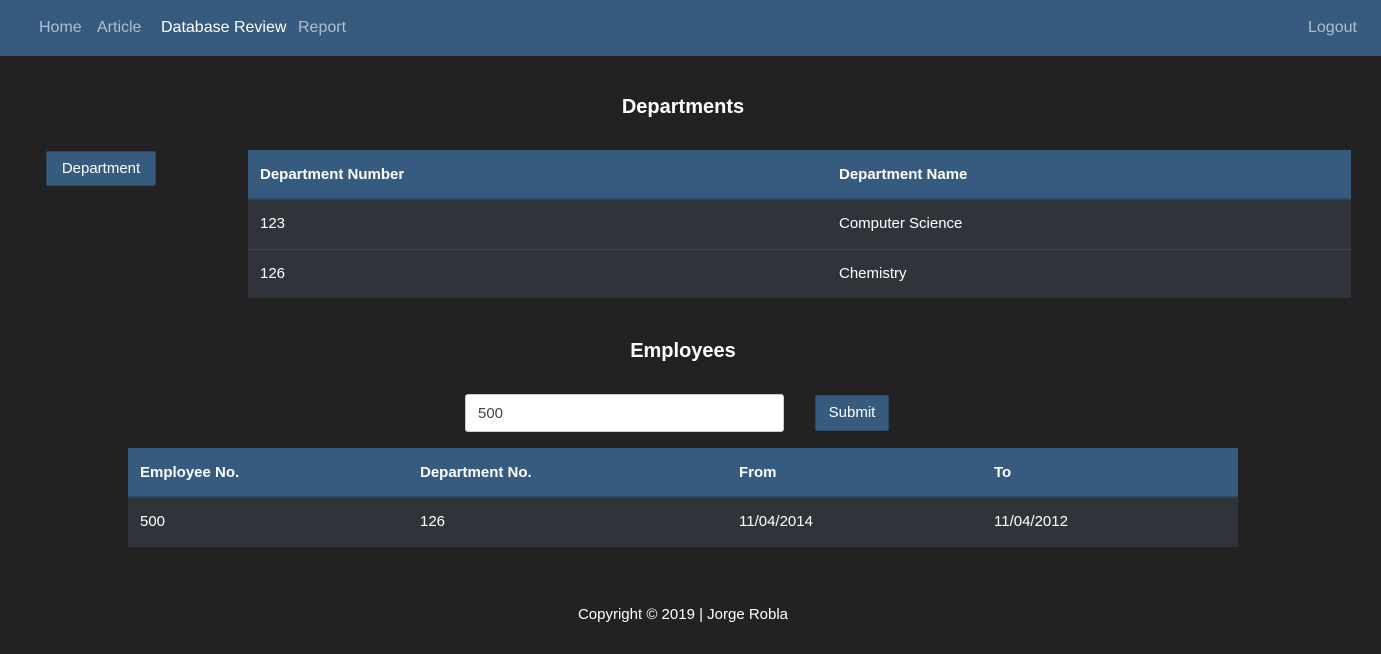  I want to click on column-header-to: To, so click(1003, 472).